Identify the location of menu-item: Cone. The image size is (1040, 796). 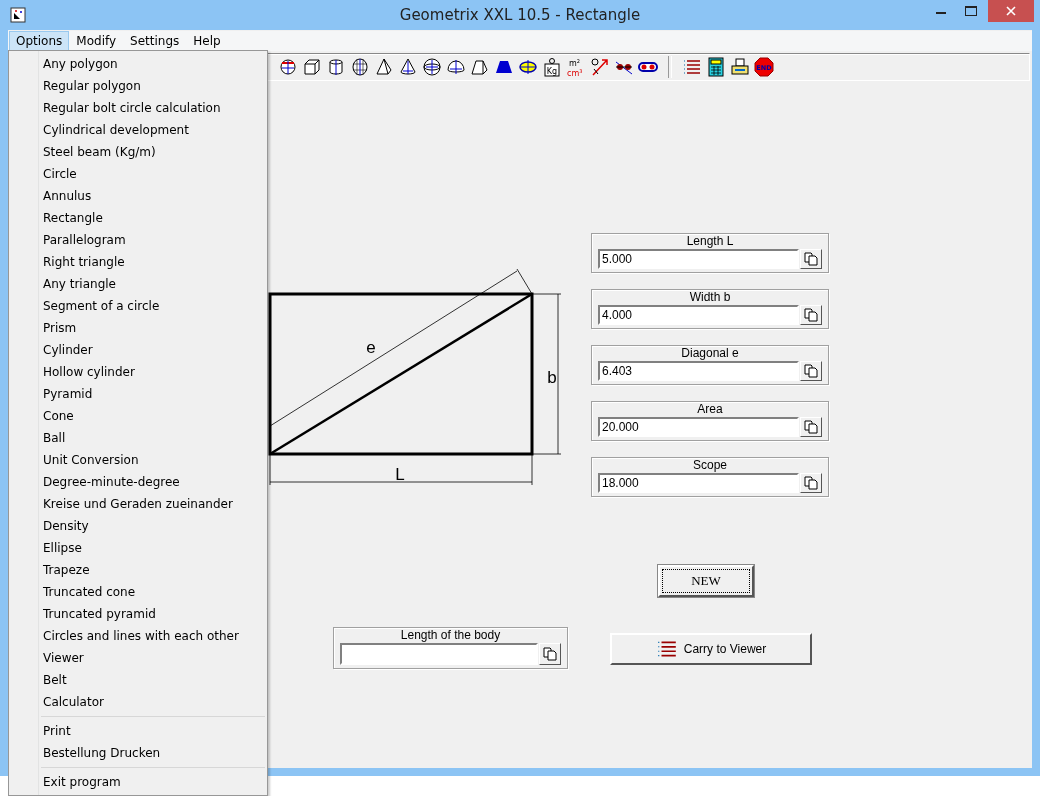
(138, 416).